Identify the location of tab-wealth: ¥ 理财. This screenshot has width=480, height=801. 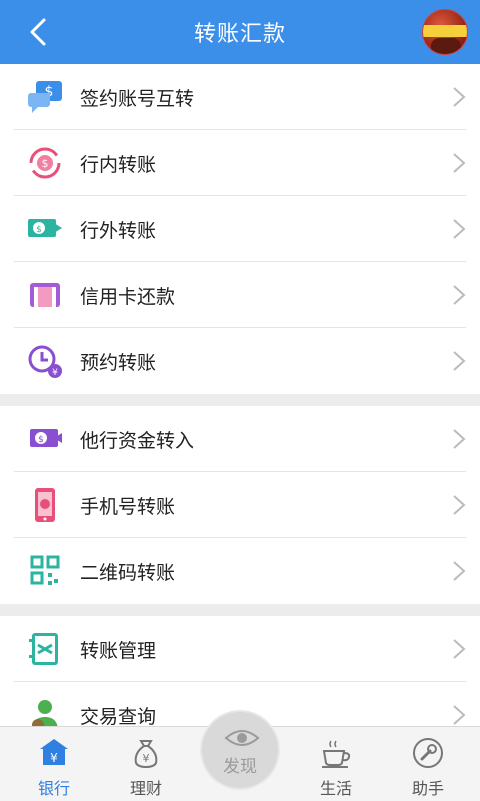
(146, 764).